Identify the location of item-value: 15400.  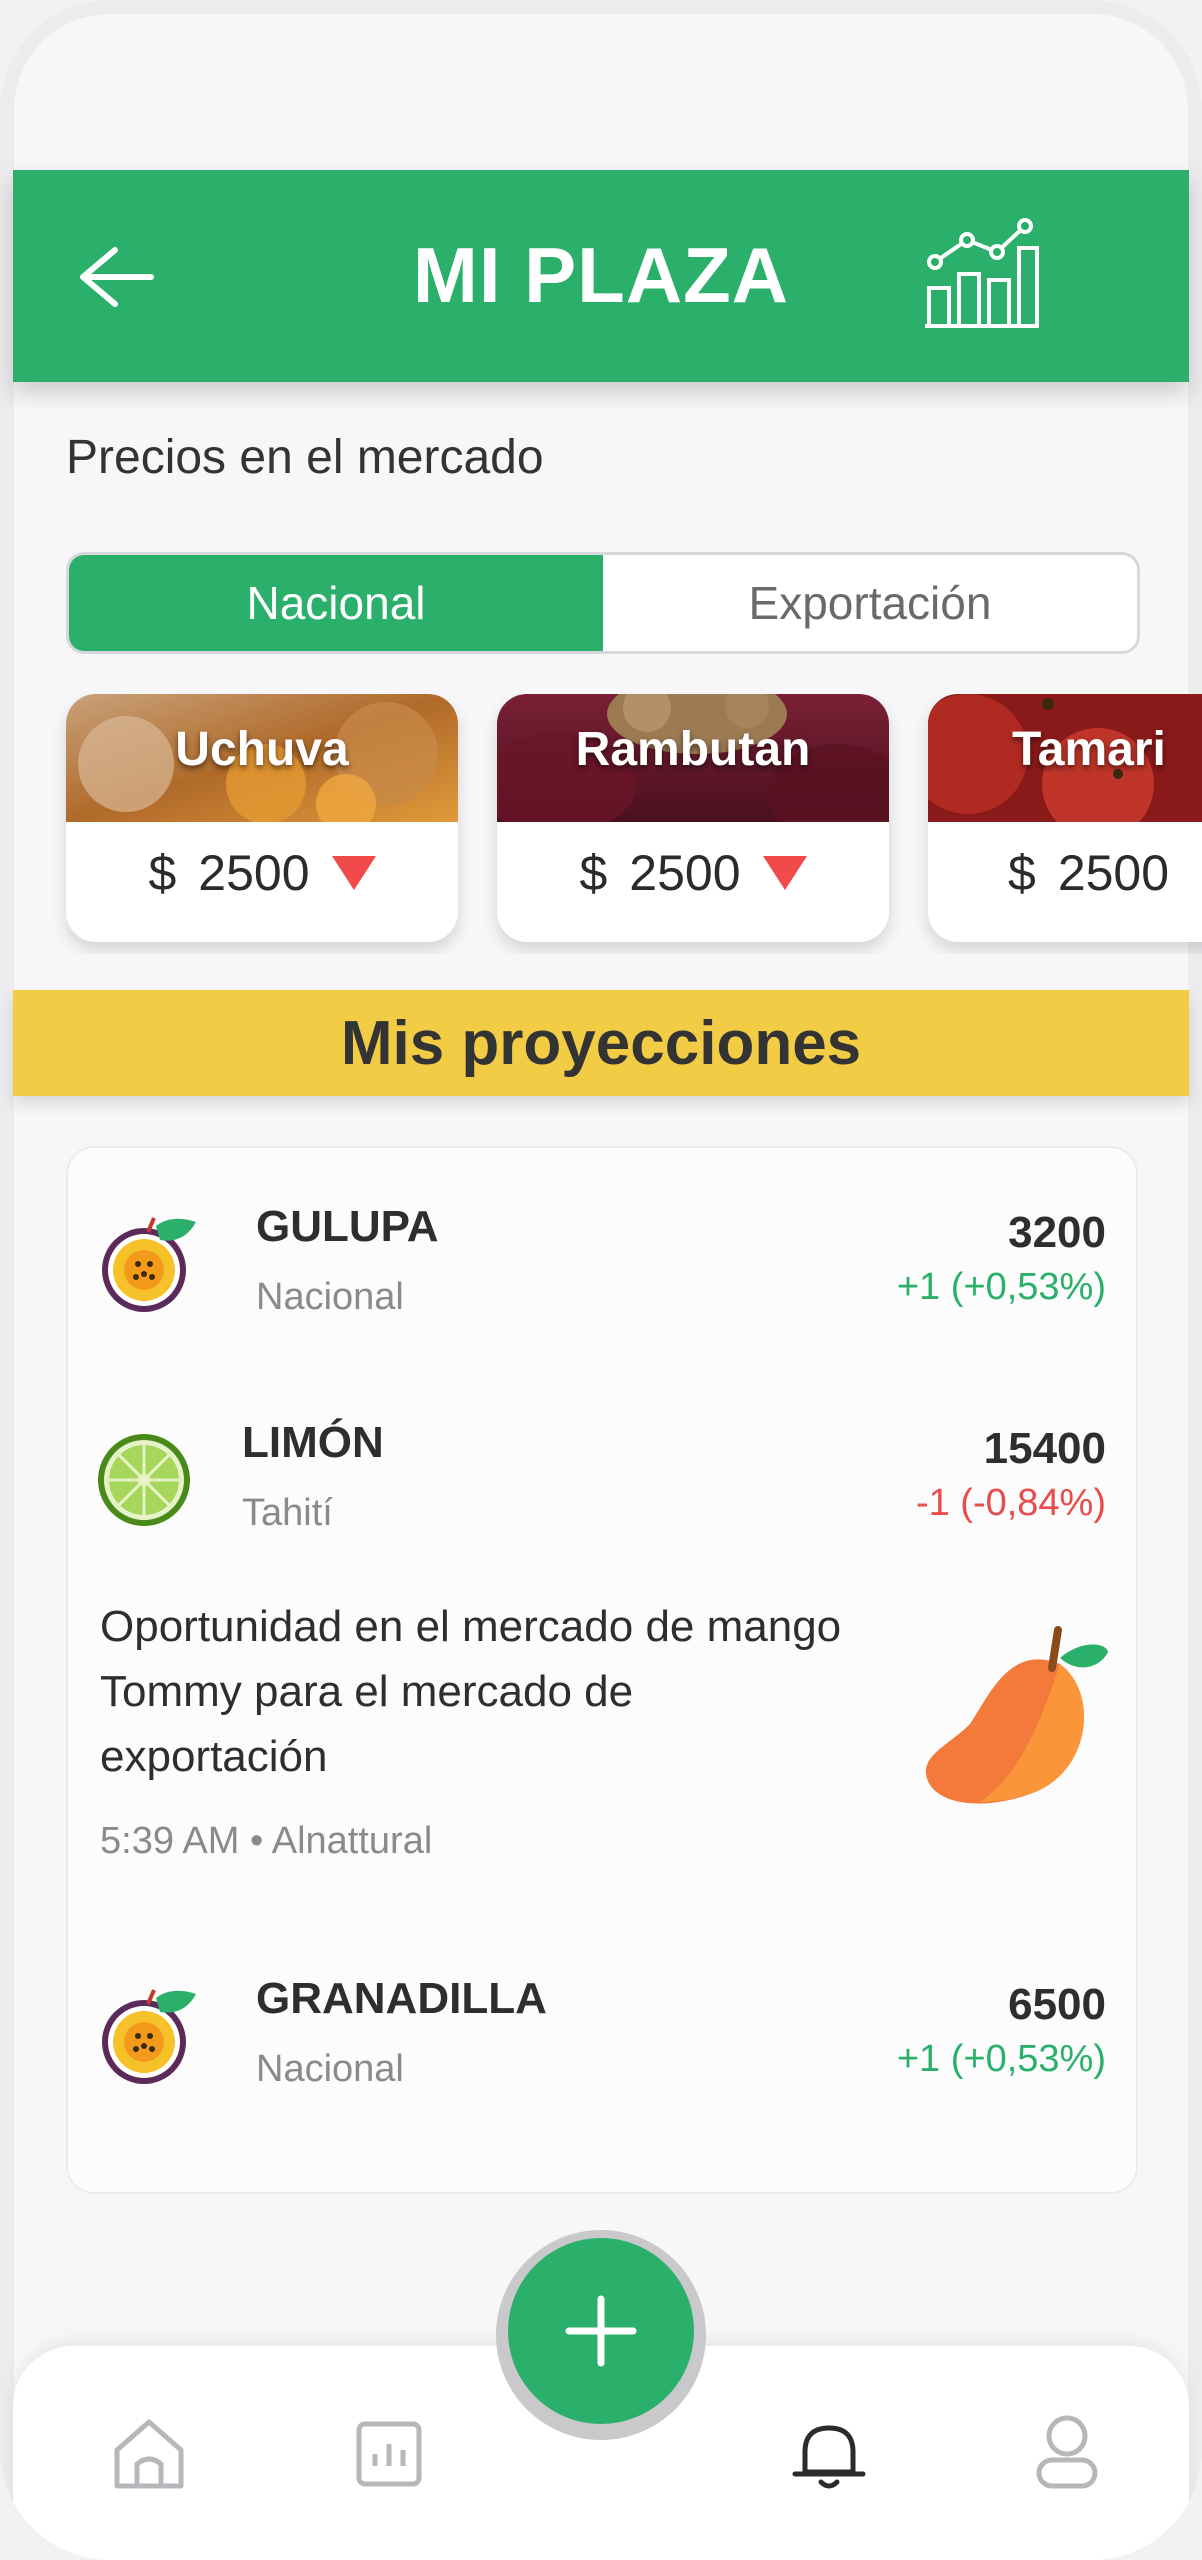
(1044, 1448).